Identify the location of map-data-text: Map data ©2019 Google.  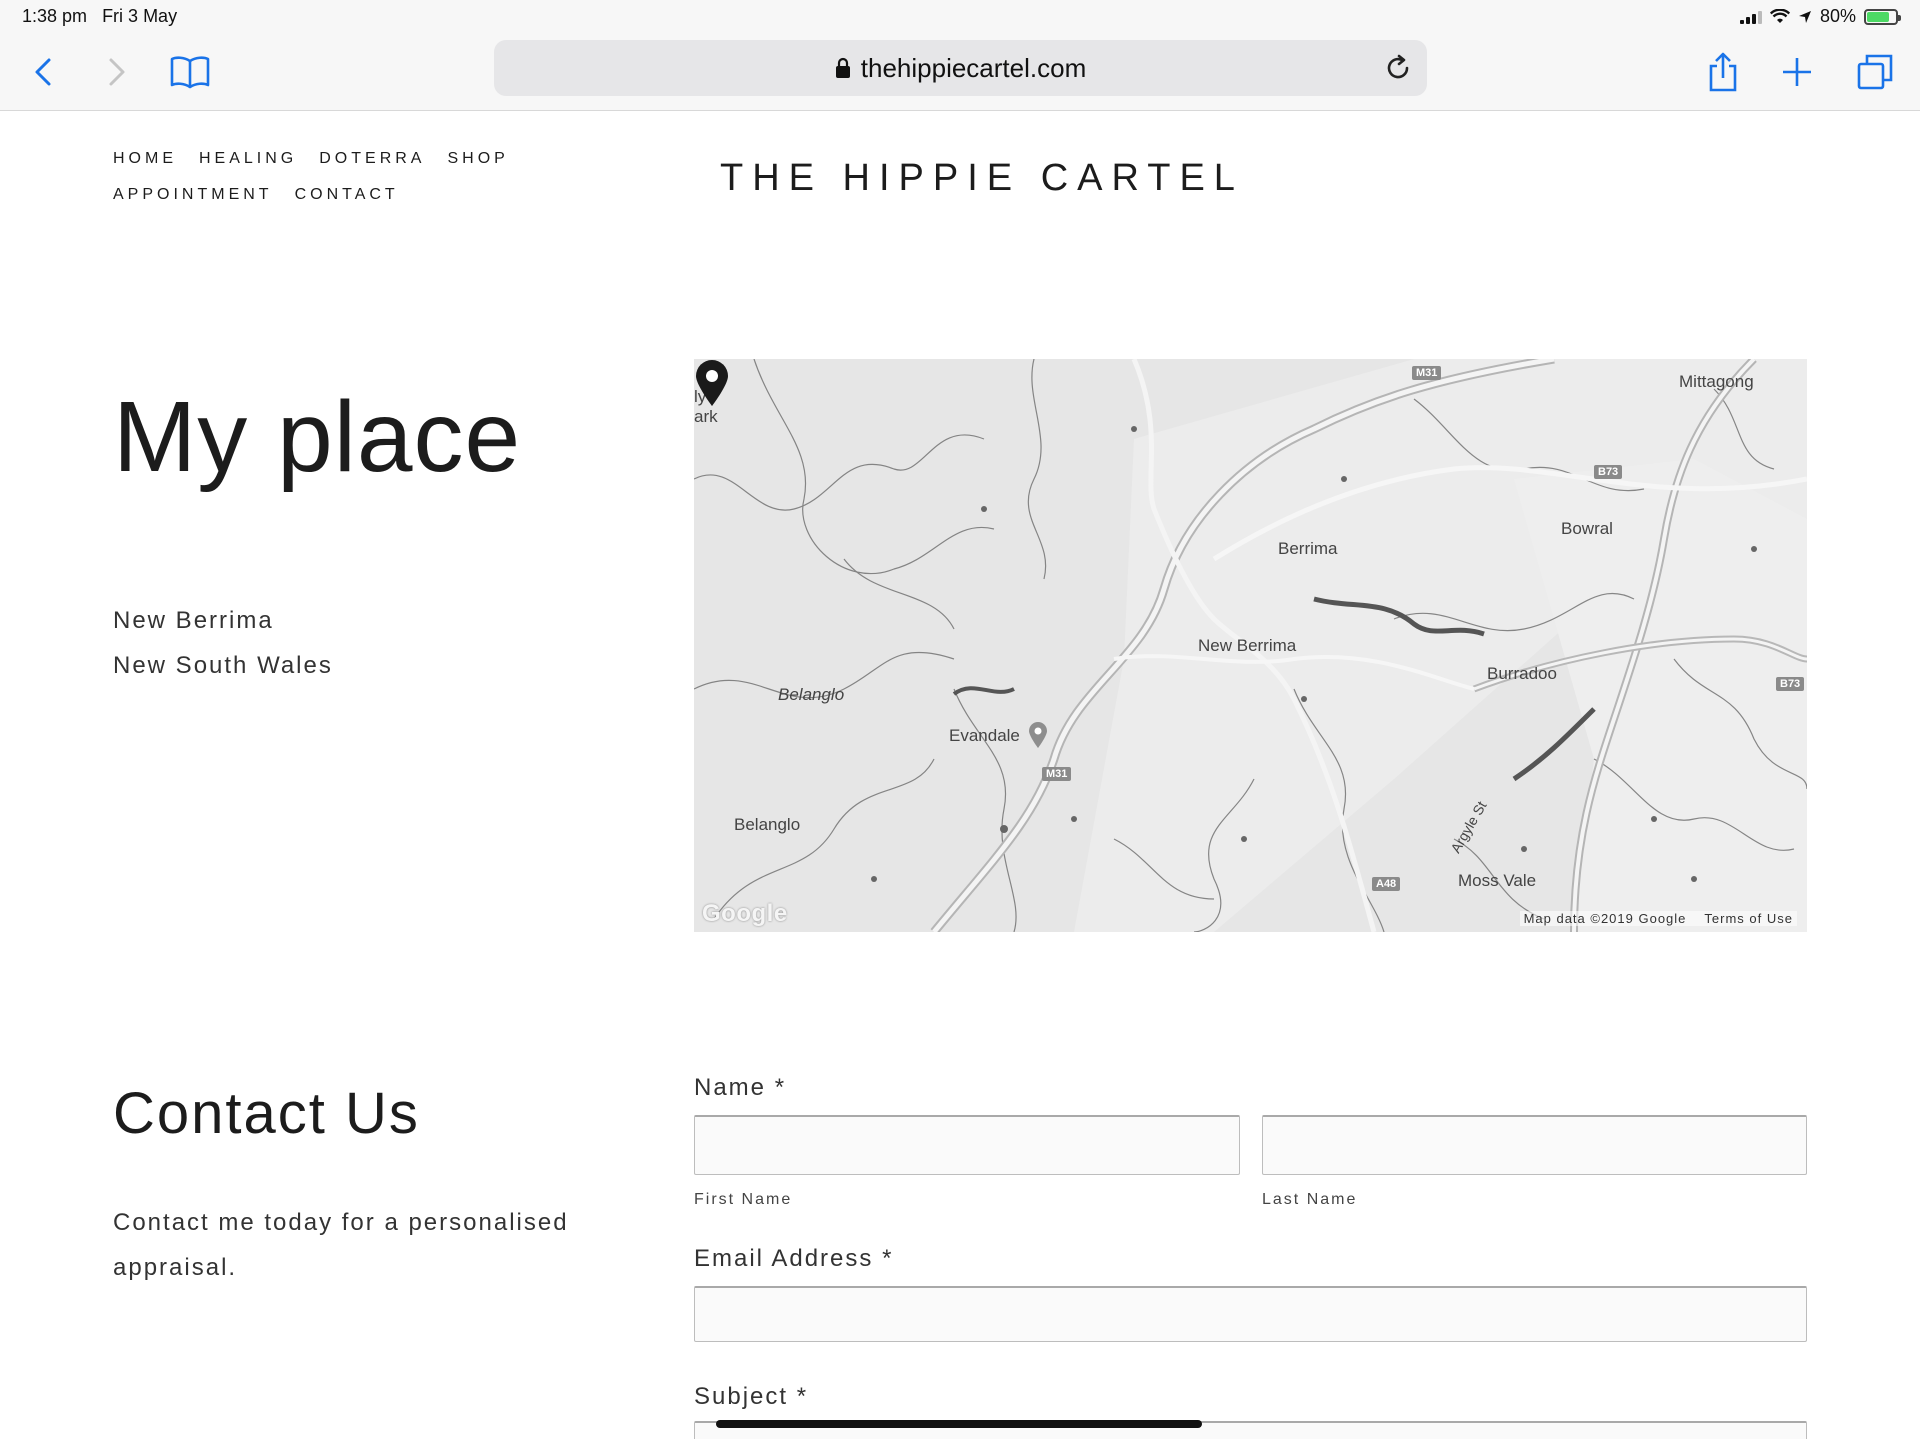
(1605, 918).